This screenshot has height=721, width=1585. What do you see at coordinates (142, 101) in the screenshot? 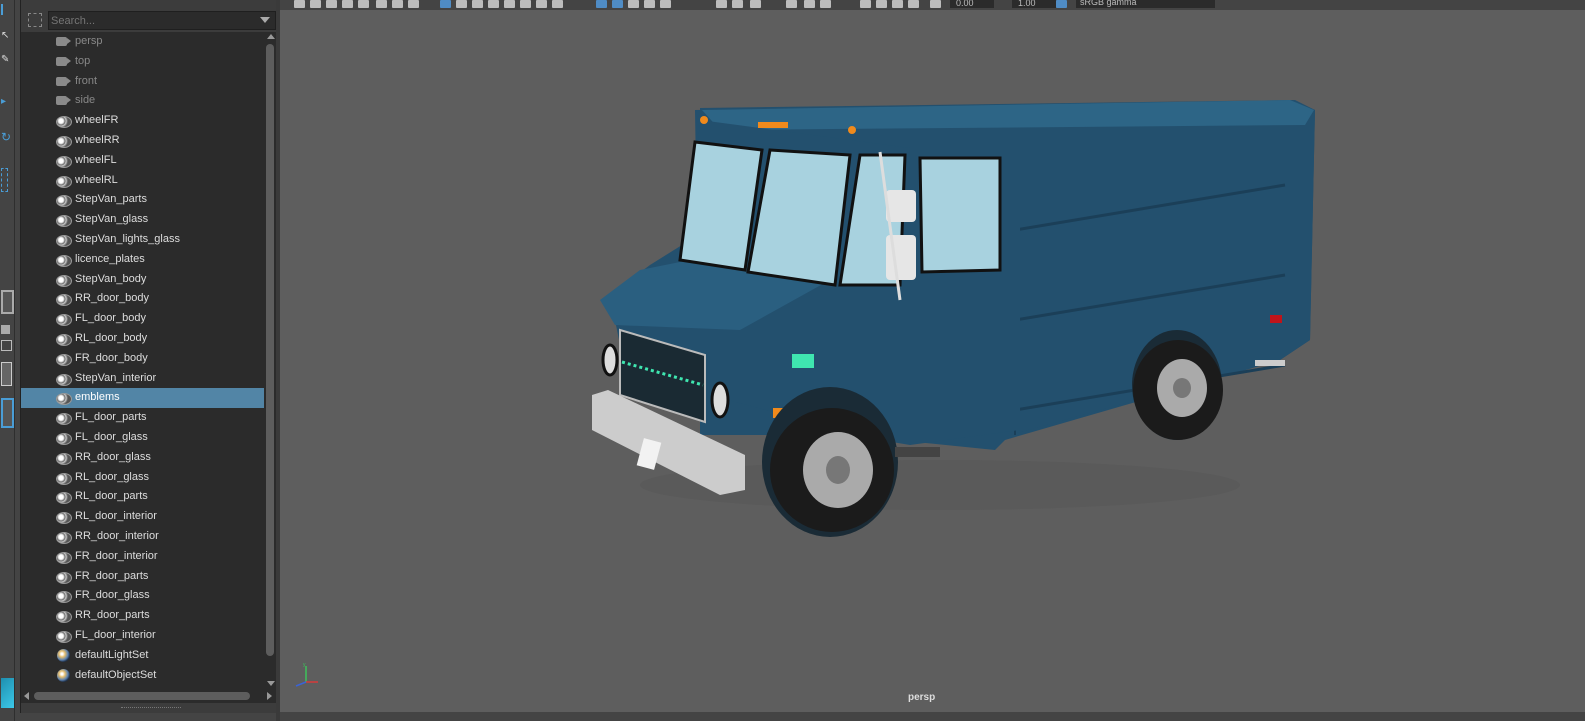
I see `outliner-item: side` at bounding box center [142, 101].